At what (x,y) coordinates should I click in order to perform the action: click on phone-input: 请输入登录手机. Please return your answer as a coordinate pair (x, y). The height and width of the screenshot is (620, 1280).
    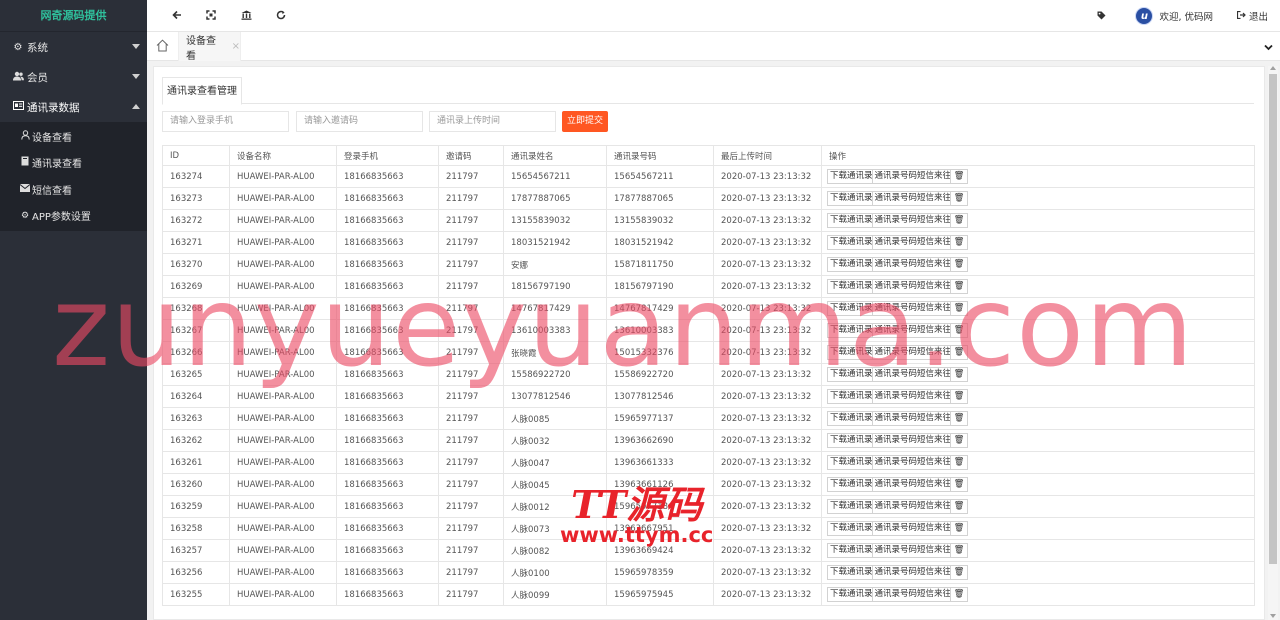
    Looking at the image, I should click on (225, 121).